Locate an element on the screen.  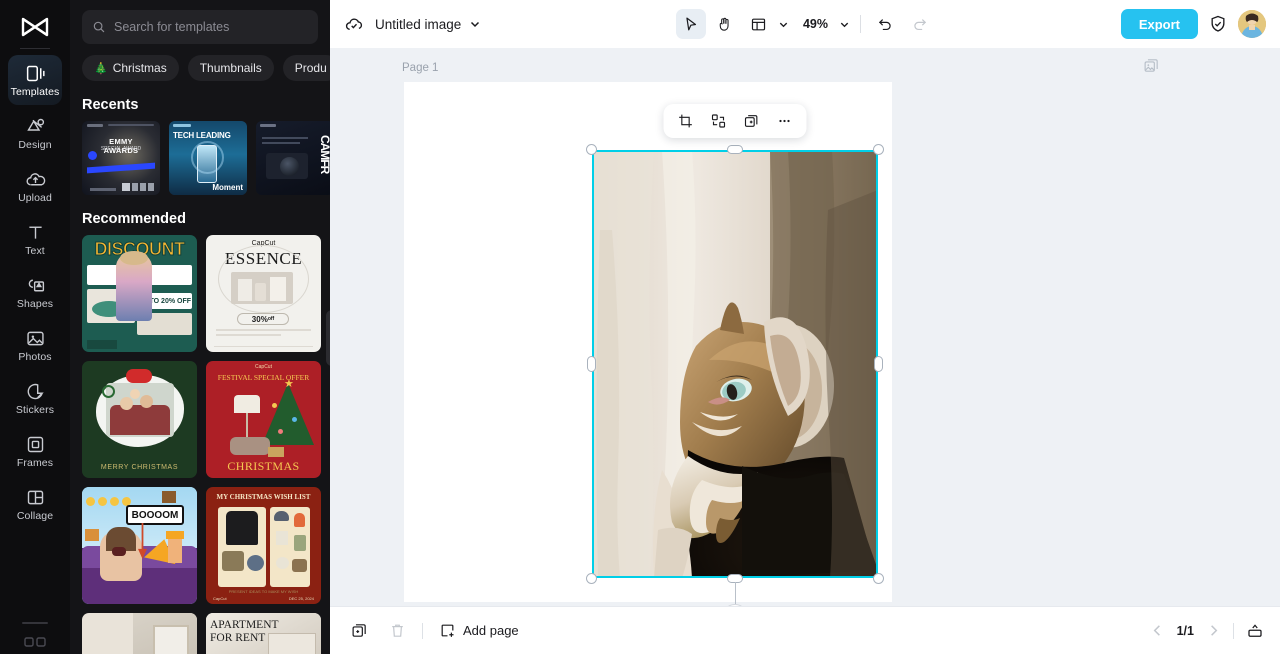
sidebar-item-templates: Templates is located at coordinates (35, 80).